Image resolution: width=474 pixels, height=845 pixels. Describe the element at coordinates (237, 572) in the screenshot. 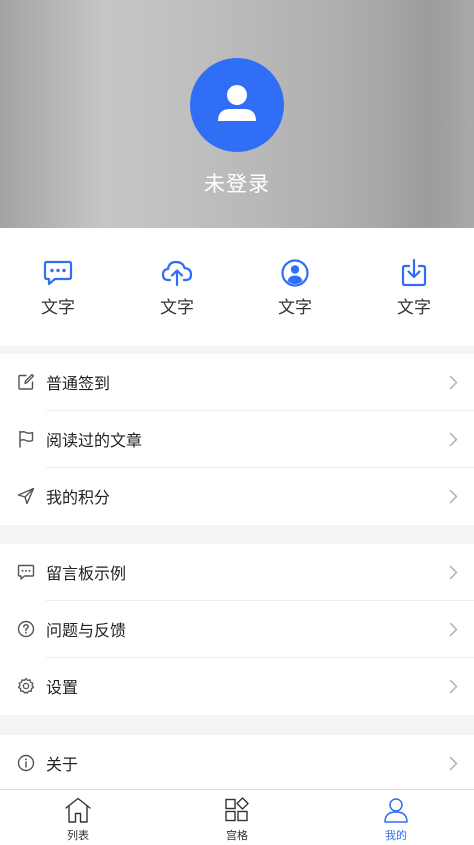

I see `menu-item-guestbook: 留言板示例` at that location.